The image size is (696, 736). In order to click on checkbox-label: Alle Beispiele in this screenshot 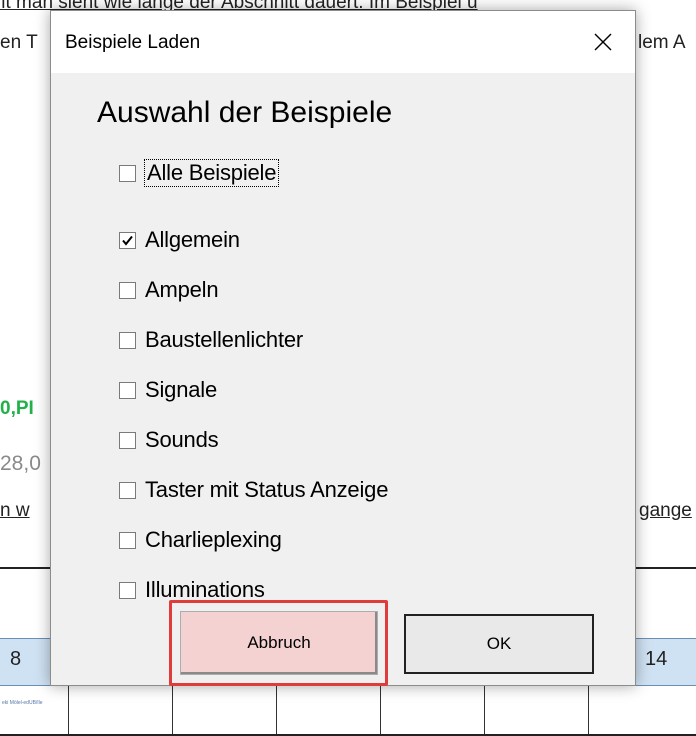, I will do `click(211, 173)`.